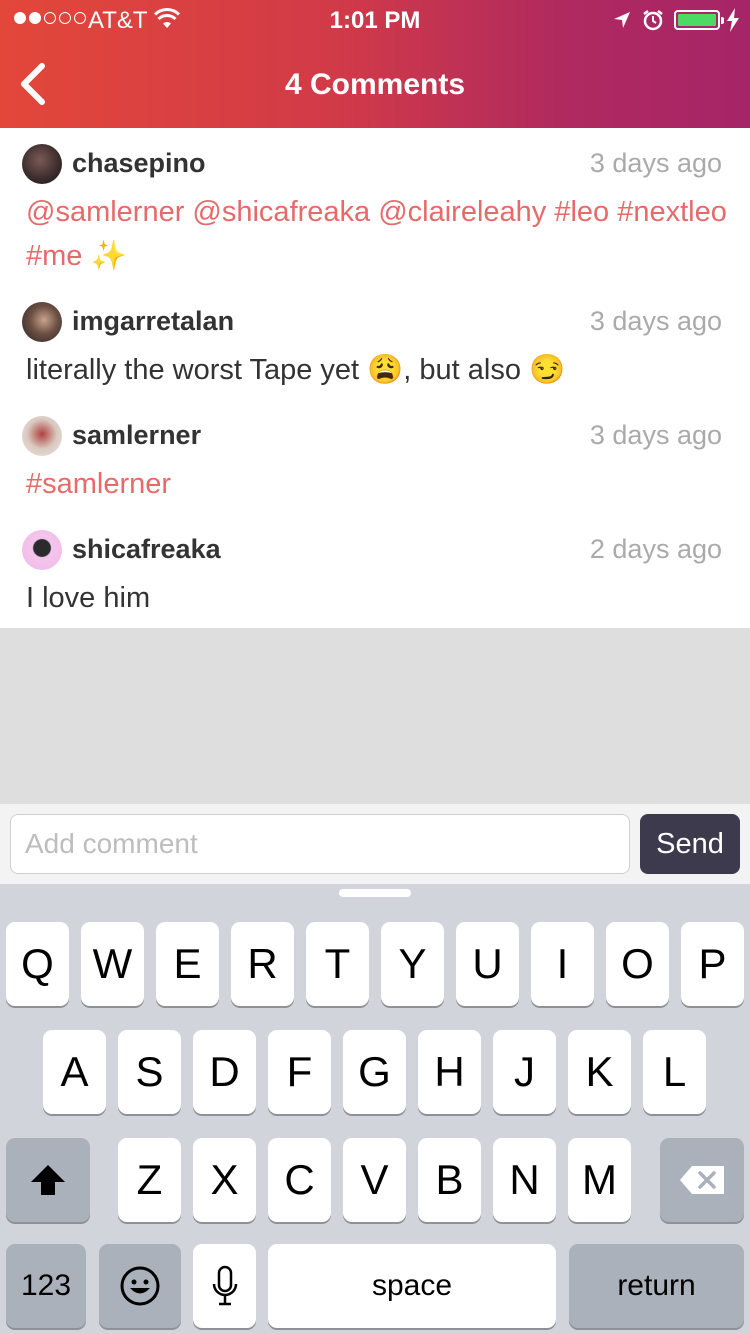 Image resolution: width=750 pixels, height=1334 pixels. Describe the element at coordinates (690, 844) in the screenshot. I see `send-button: Send` at that location.